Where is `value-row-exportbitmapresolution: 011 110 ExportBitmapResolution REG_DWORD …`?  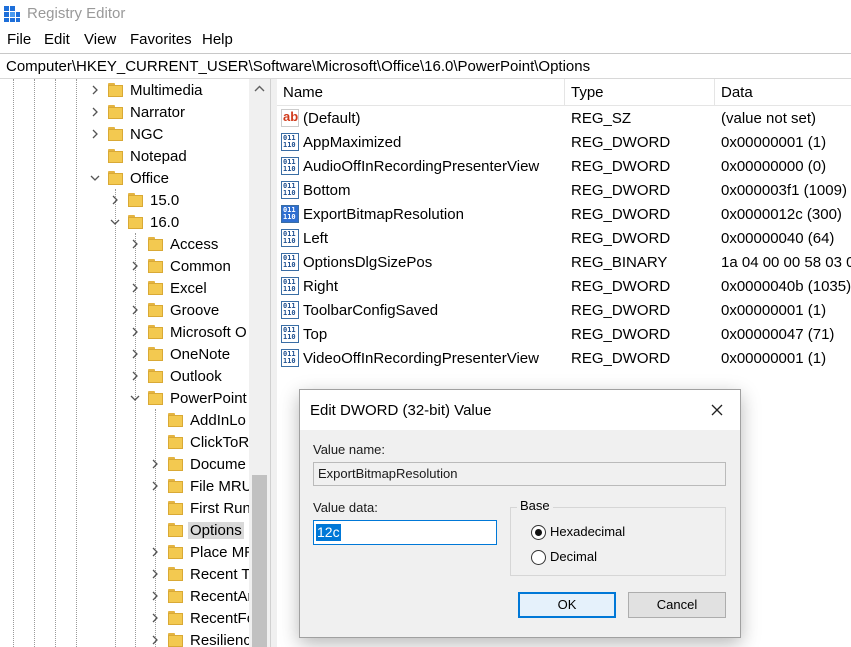
value-row-exportbitmapresolution: 011 110 ExportBitmapResolution REG_DWORD … is located at coordinates (564, 215).